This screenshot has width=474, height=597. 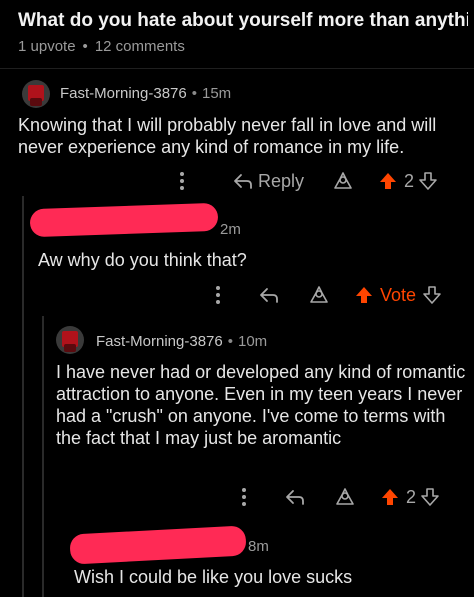 I want to click on upvote-count: 1 upvote, so click(x=47, y=46).